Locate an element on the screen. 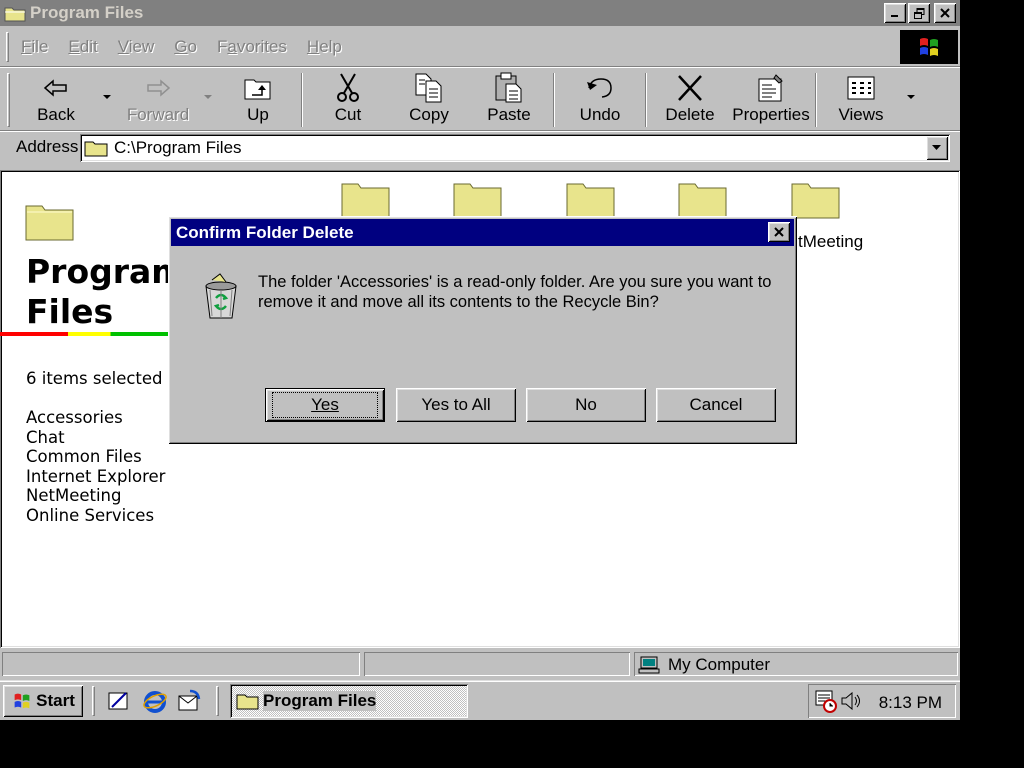  volume-icon is located at coordinates (851, 703).